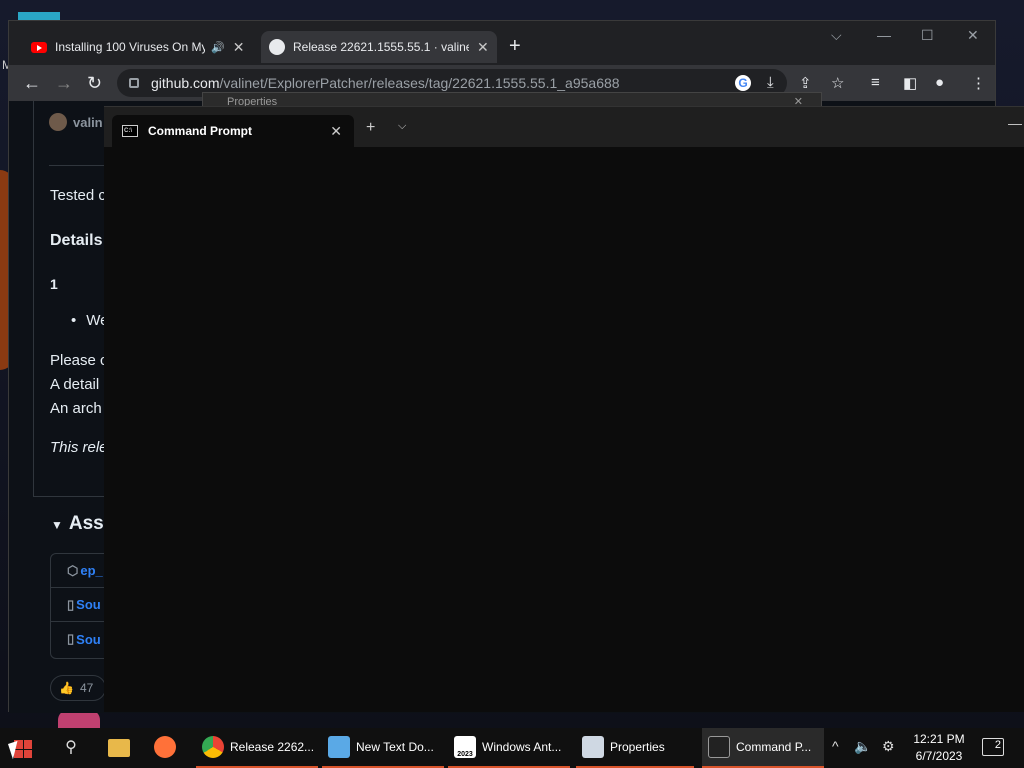 The width and height of the screenshot is (1024, 768). Describe the element at coordinates (837, 83) in the screenshot. I see `bookmark-star-icon: ☆` at that location.